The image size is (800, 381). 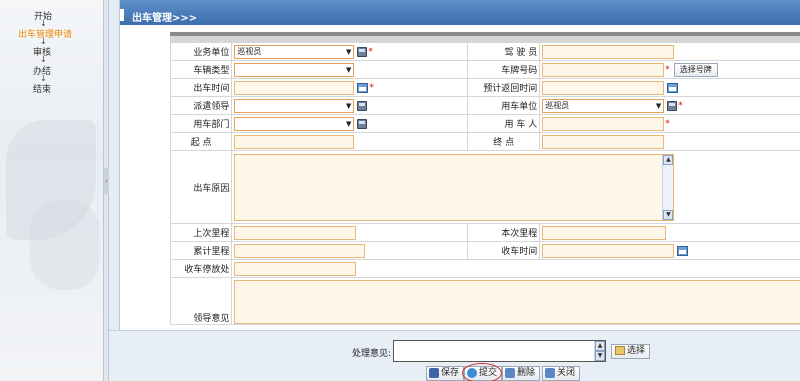 What do you see at coordinates (201, 250) in the screenshot?
I see `total-mileage-label: 累计里程` at bounding box center [201, 250].